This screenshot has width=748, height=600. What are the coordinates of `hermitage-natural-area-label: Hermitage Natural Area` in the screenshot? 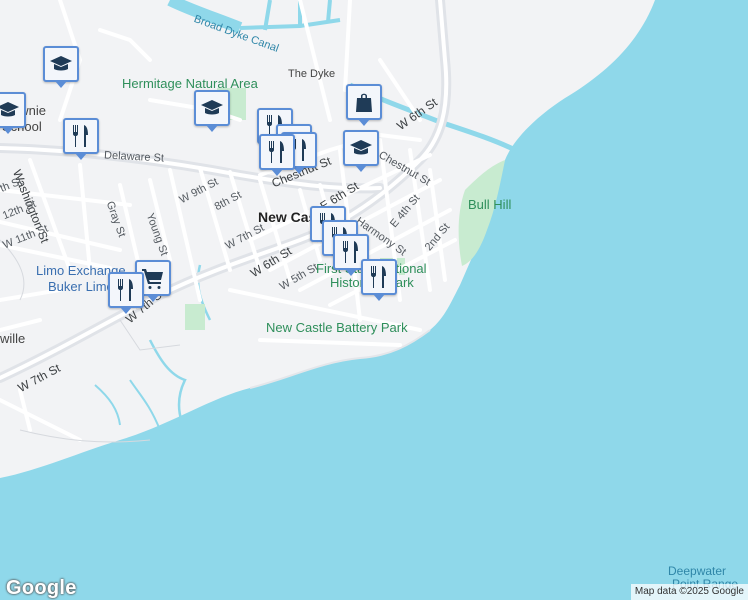 It's located at (190, 83).